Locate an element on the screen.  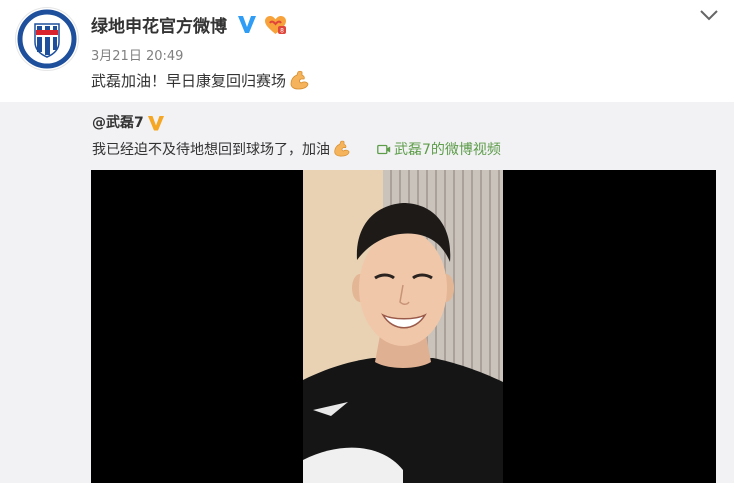
repost-text: 我已经迫不及待地想回到球场了，加油 is located at coordinates (222, 149).